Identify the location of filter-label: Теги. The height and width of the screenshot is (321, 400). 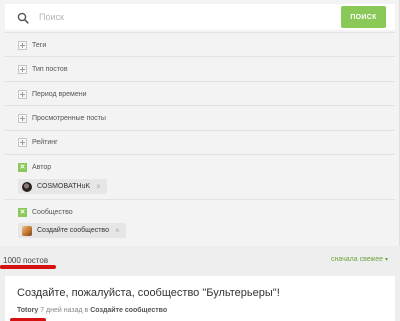
(39, 45).